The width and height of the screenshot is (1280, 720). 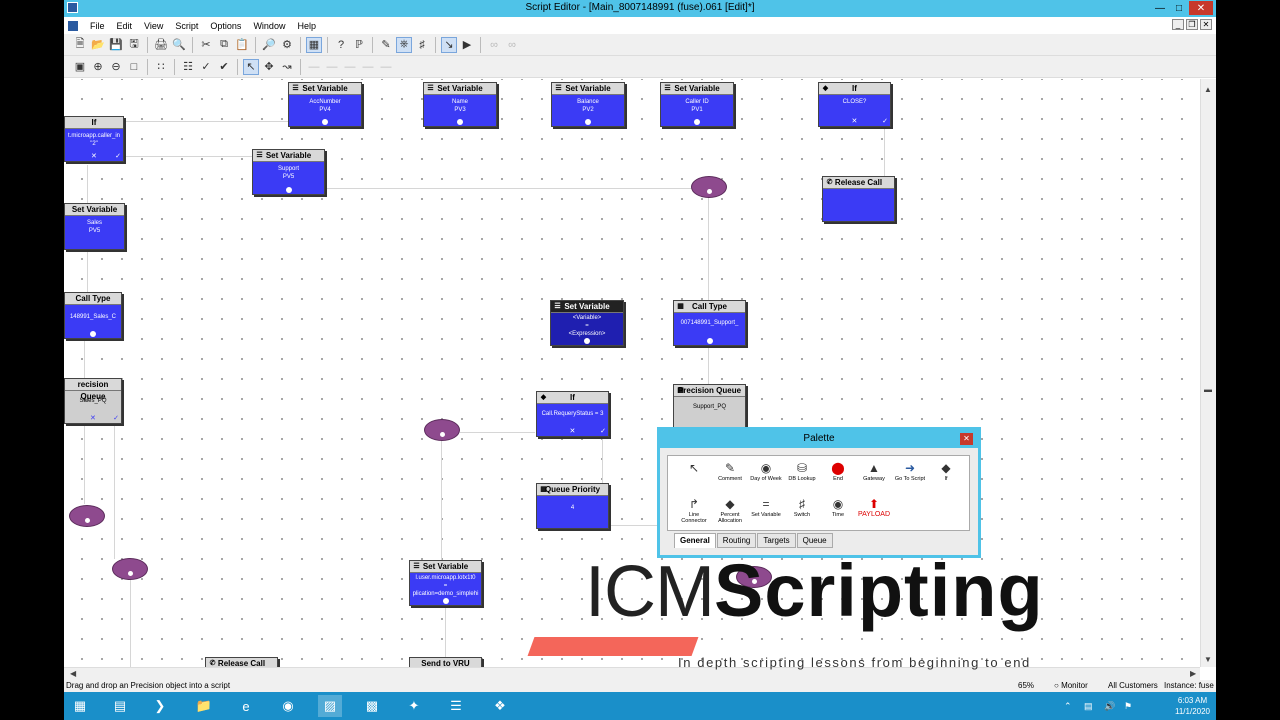 What do you see at coordinates (246, 706) in the screenshot?
I see `internet-explorer-icon: e` at bounding box center [246, 706].